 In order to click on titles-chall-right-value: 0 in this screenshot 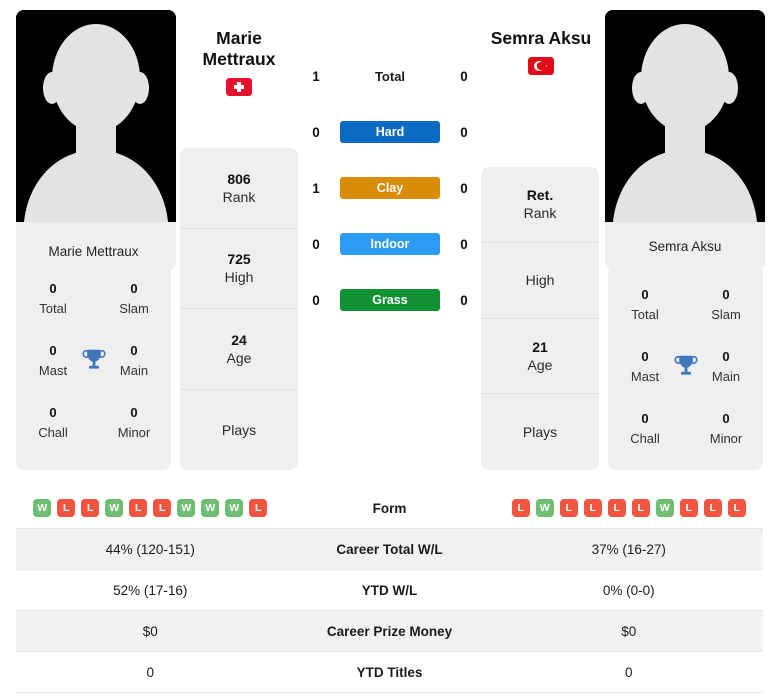, I will do `click(645, 418)`.